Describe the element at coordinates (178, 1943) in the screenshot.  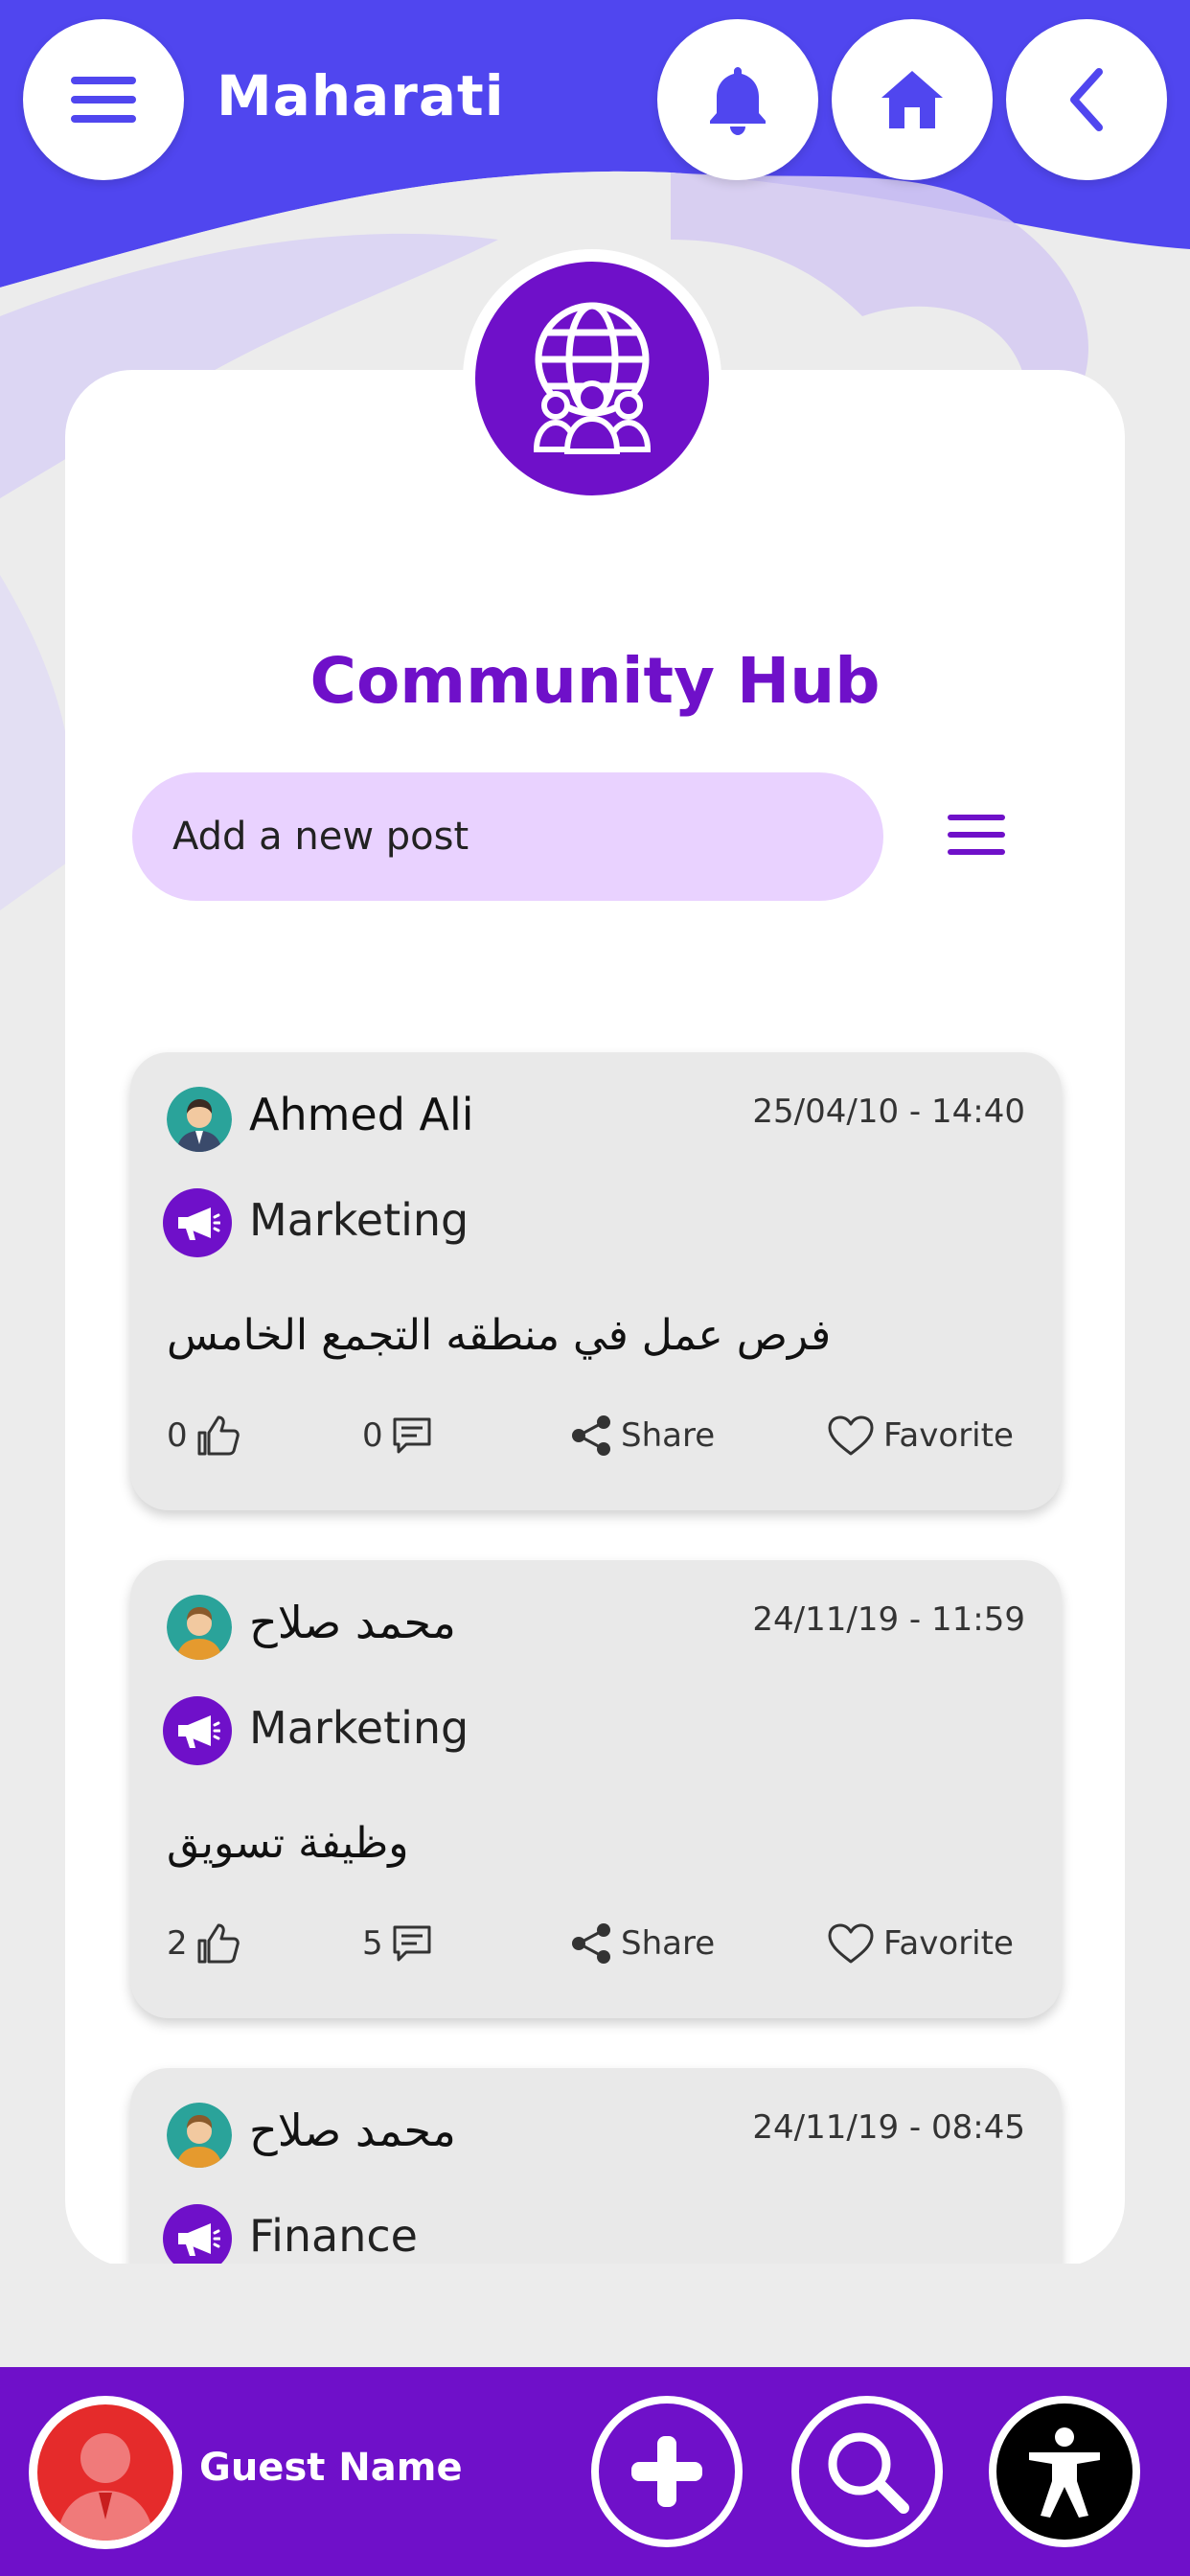
I see `like-count: 2` at that location.